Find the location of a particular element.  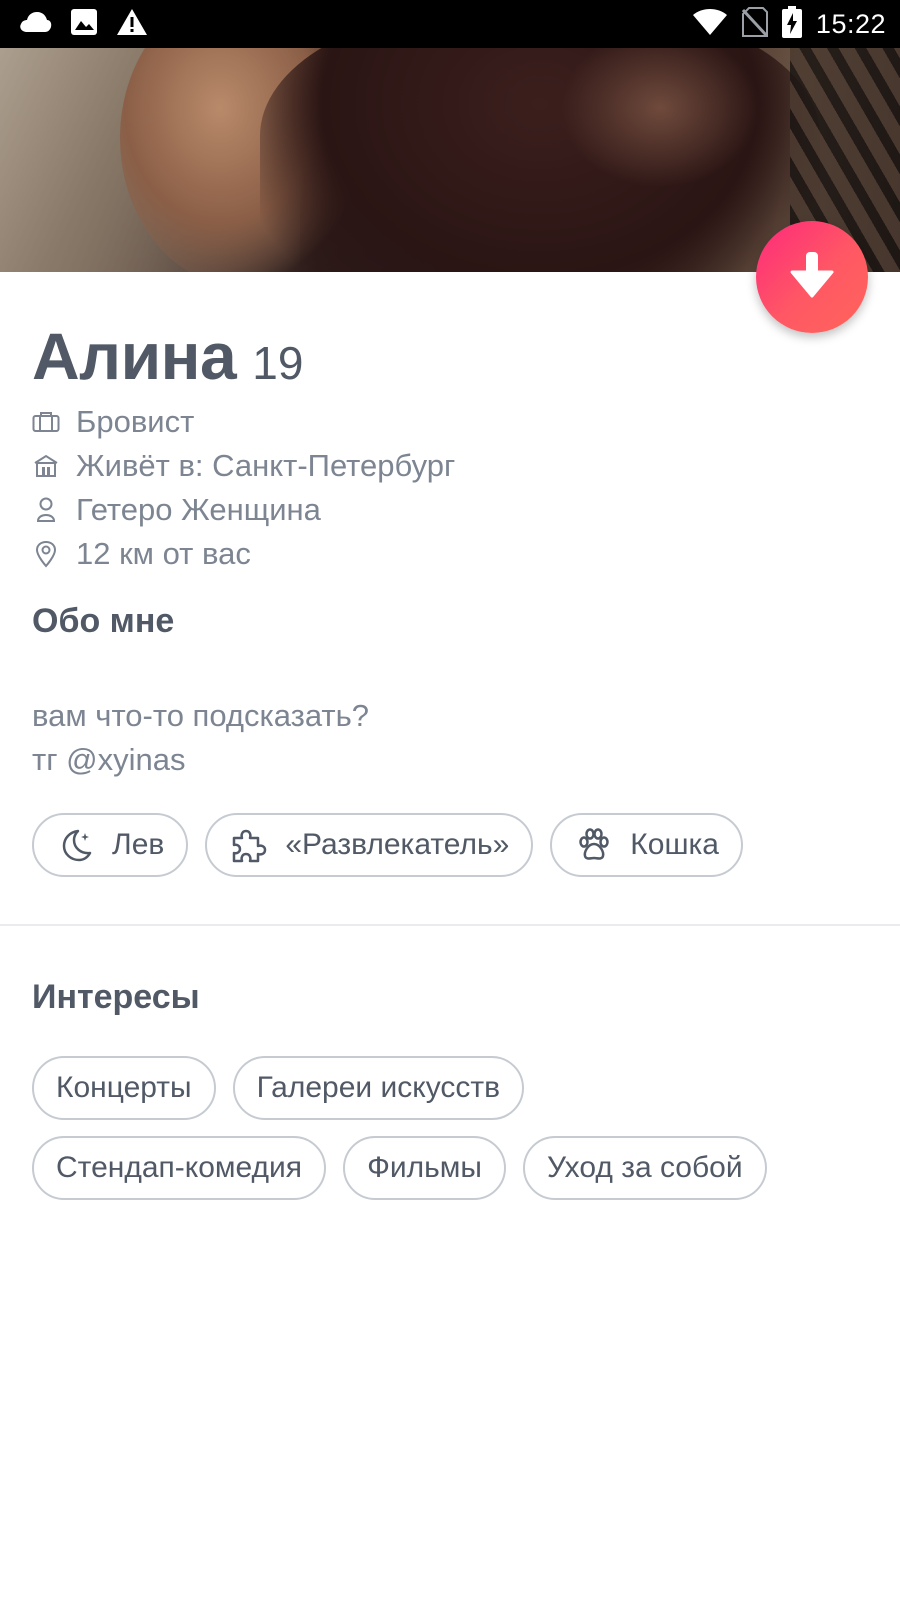

profile-header: Алина 19 is located at coordinates (168, 355).